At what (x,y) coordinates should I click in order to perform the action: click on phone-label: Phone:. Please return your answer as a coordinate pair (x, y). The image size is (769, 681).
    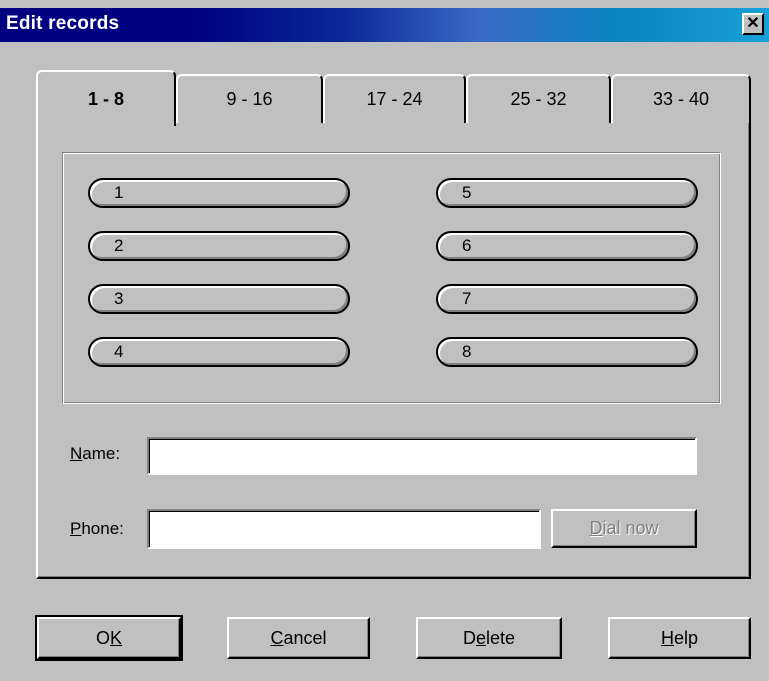
    Looking at the image, I should click on (97, 529).